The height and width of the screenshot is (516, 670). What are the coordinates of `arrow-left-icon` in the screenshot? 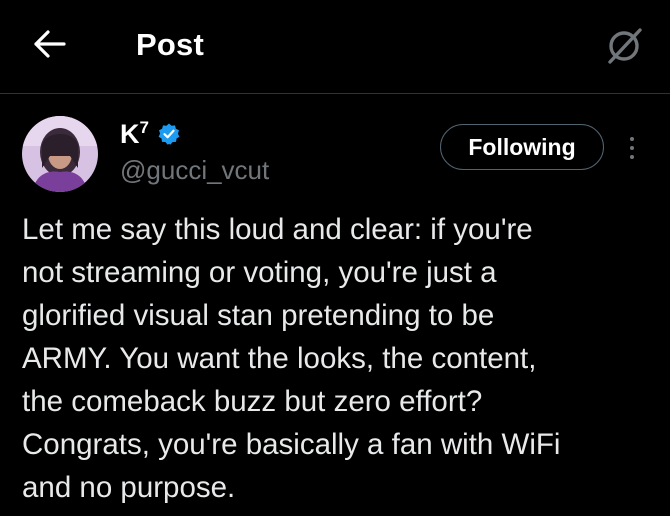 It's located at (50, 44).